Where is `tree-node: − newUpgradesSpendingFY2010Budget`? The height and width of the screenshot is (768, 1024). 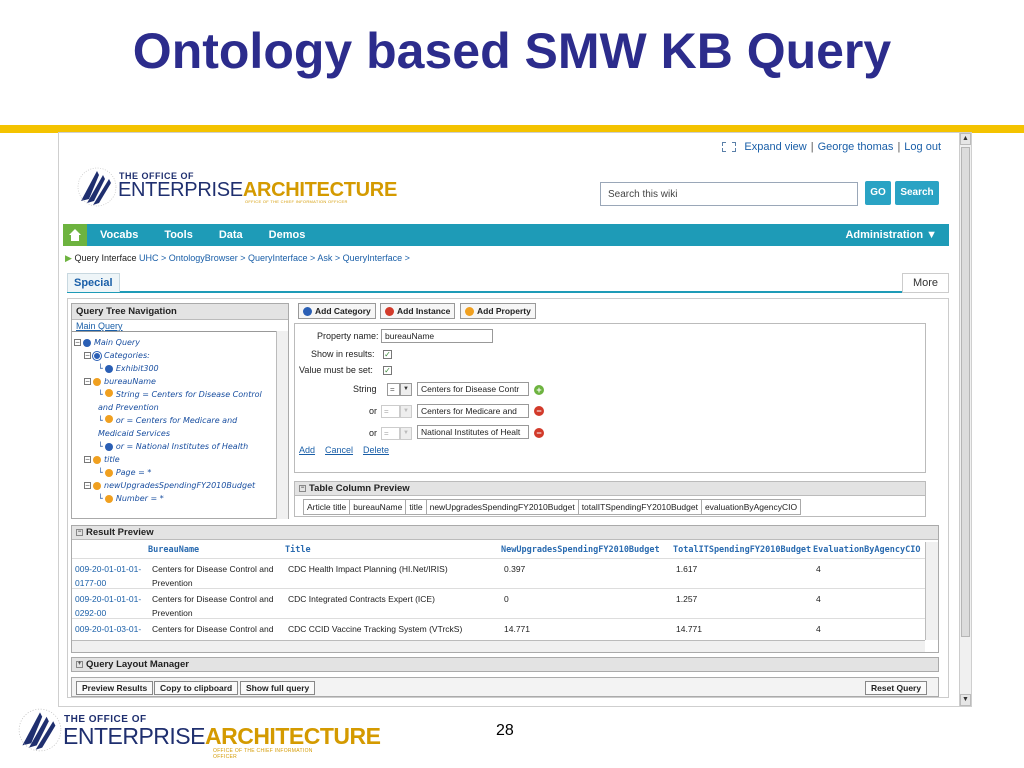 tree-node: − newUpgradesSpendingFY2010Budget is located at coordinates (174, 485).